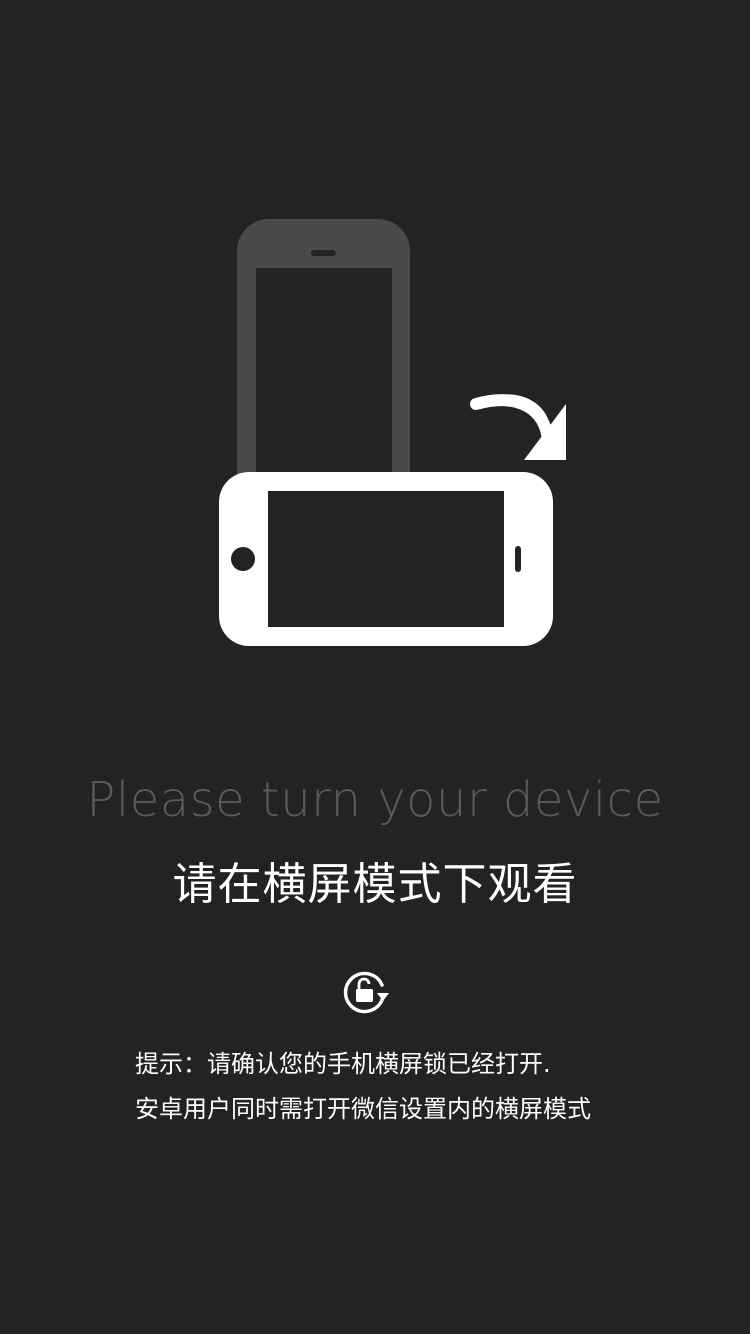 Image resolution: width=750 pixels, height=1334 pixels. I want to click on rotate-phone-illustration, so click(392, 432).